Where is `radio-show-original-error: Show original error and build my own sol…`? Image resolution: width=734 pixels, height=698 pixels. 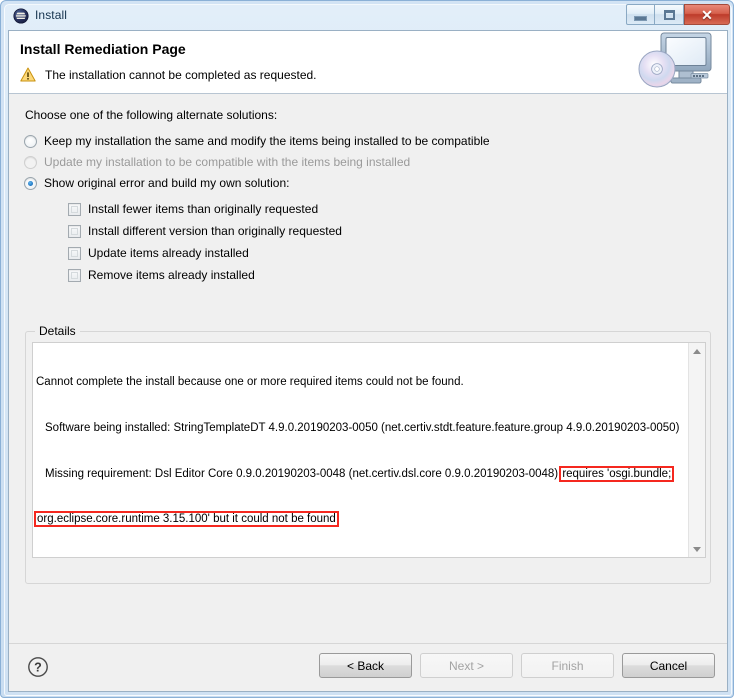
radio-show-original-error: Show original error and build my own sol… is located at coordinates (156, 183).